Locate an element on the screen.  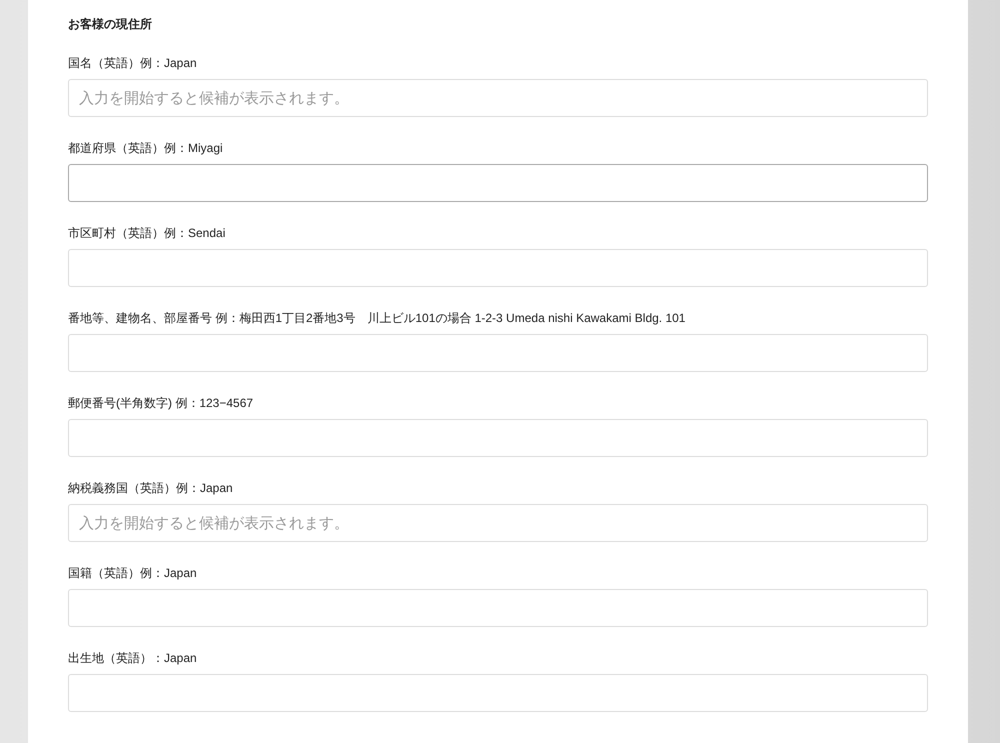
field-label: 市区町村（英語）例：Sendai is located at coordinates (147, 233).